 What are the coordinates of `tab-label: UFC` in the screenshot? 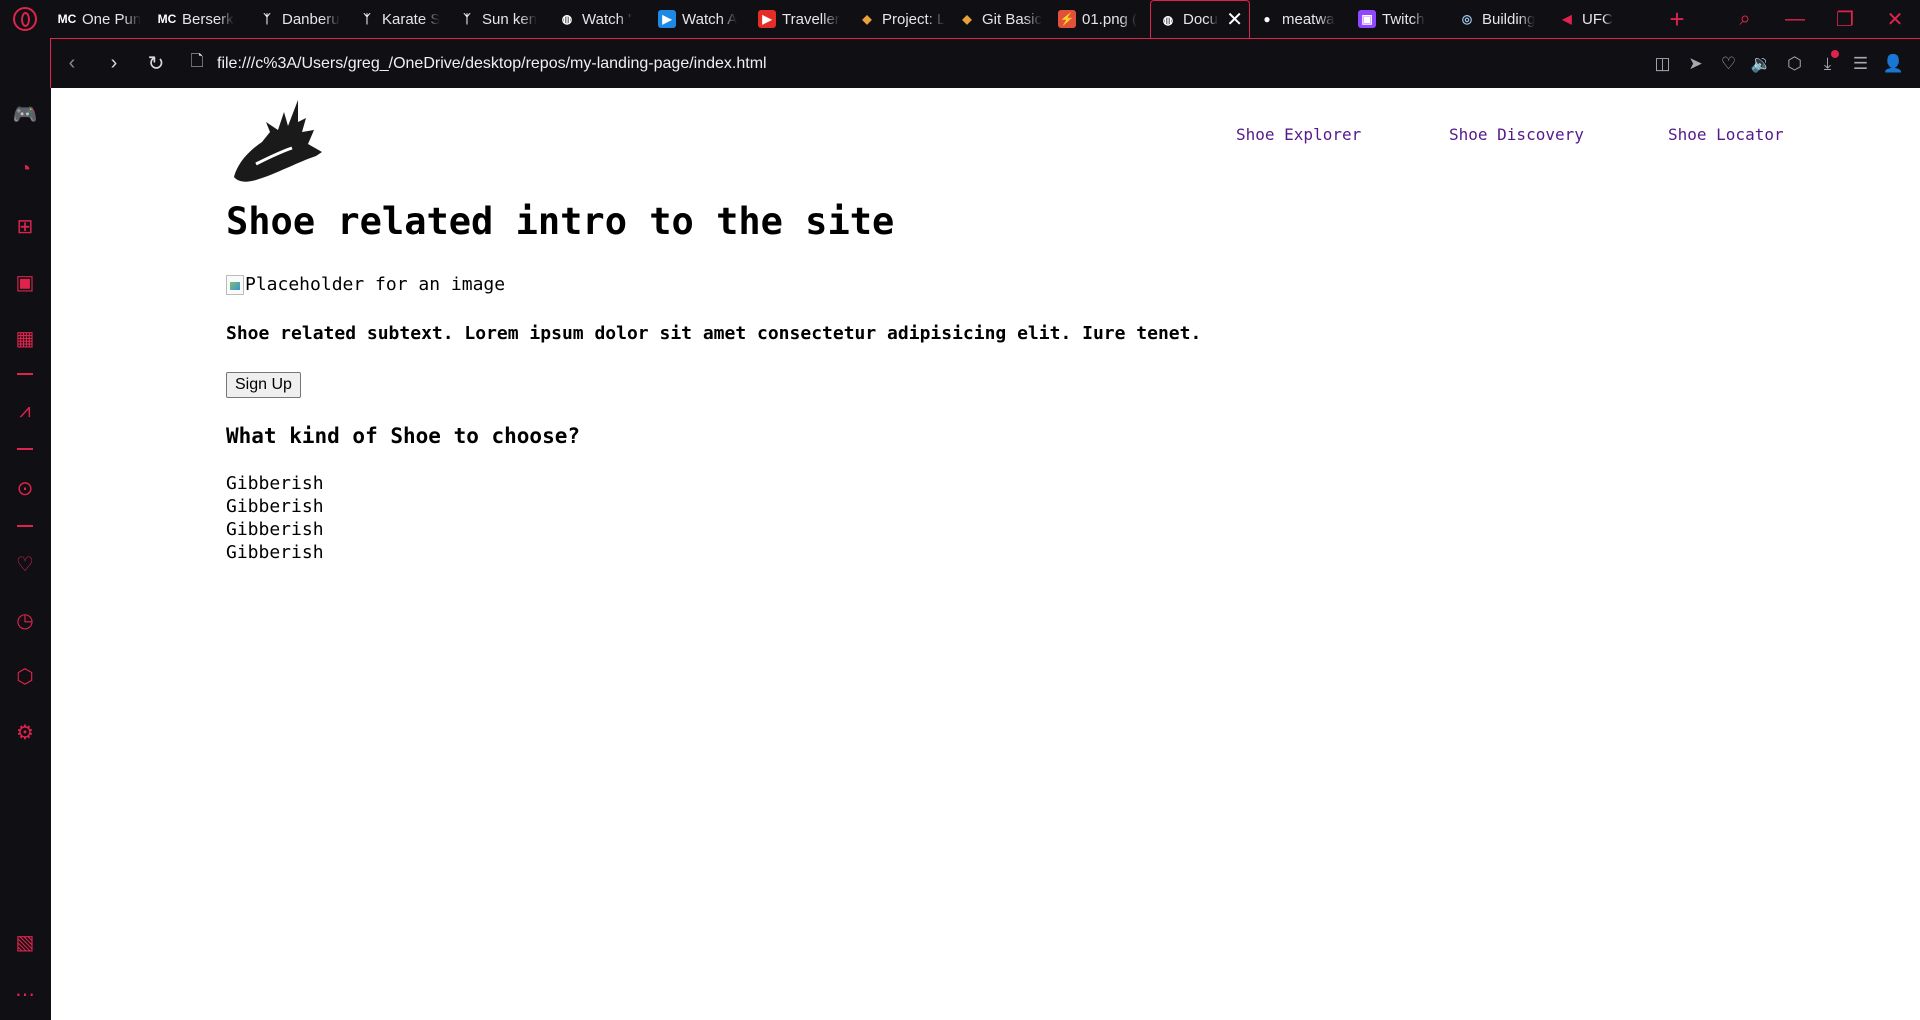 It's located at (1597, 19).